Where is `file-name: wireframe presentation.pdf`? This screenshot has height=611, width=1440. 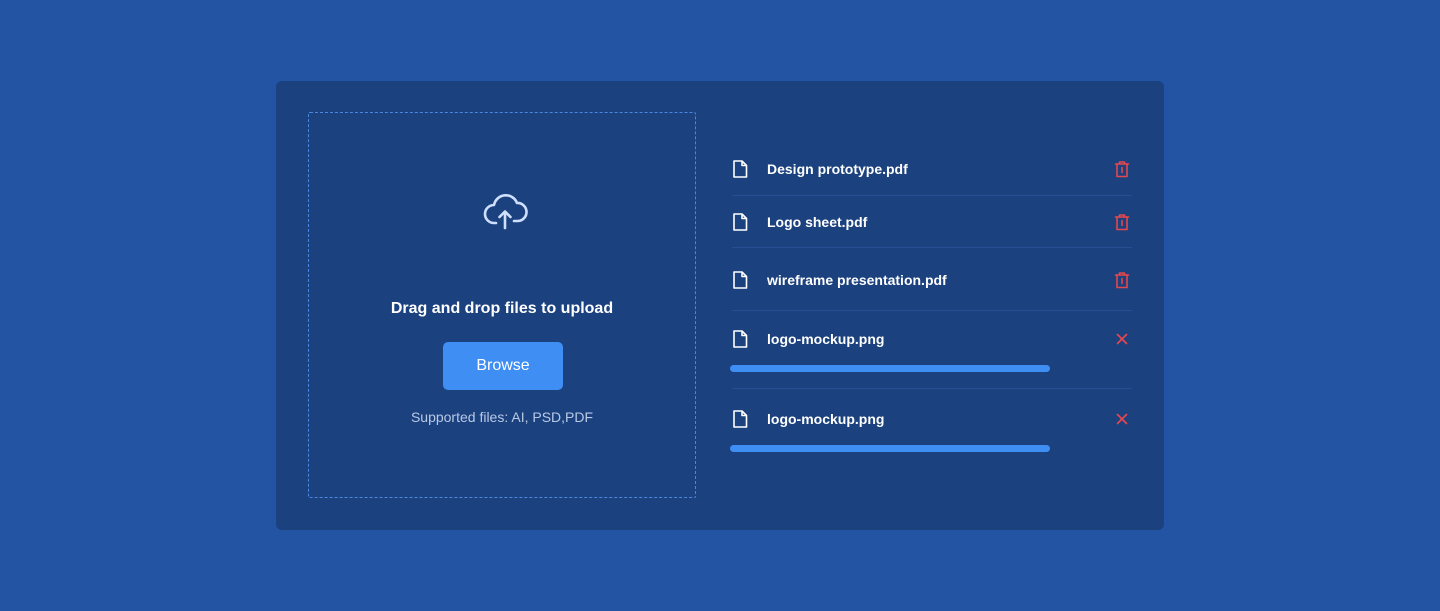 file-name: wireframe presentation.pdf is located at coordinates (857, 280).